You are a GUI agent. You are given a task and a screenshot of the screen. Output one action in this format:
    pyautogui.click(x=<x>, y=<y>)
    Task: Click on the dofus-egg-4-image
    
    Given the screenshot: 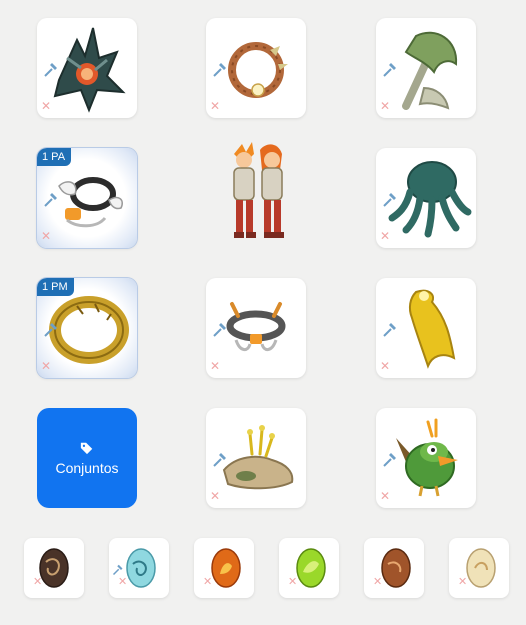 What is the action you would take?
    pyautogui.click(x=311, y=568)
    